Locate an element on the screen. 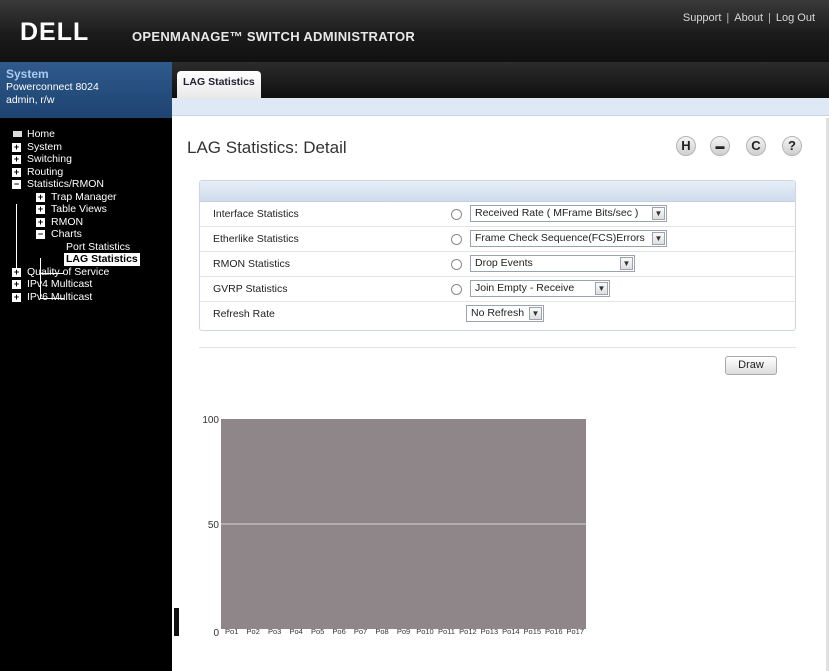 Image resolution: width=829 pixels, height=671 pixels. logout-link: Log Out is located at coordinates (795, 18).